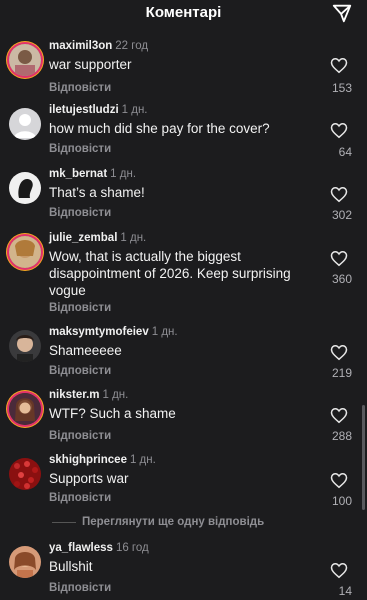 The height and width of the screenshot is (600, 367). Describe the element at coordinates (341, 501) in the screenshot. I see `like-count: 100` at that location.